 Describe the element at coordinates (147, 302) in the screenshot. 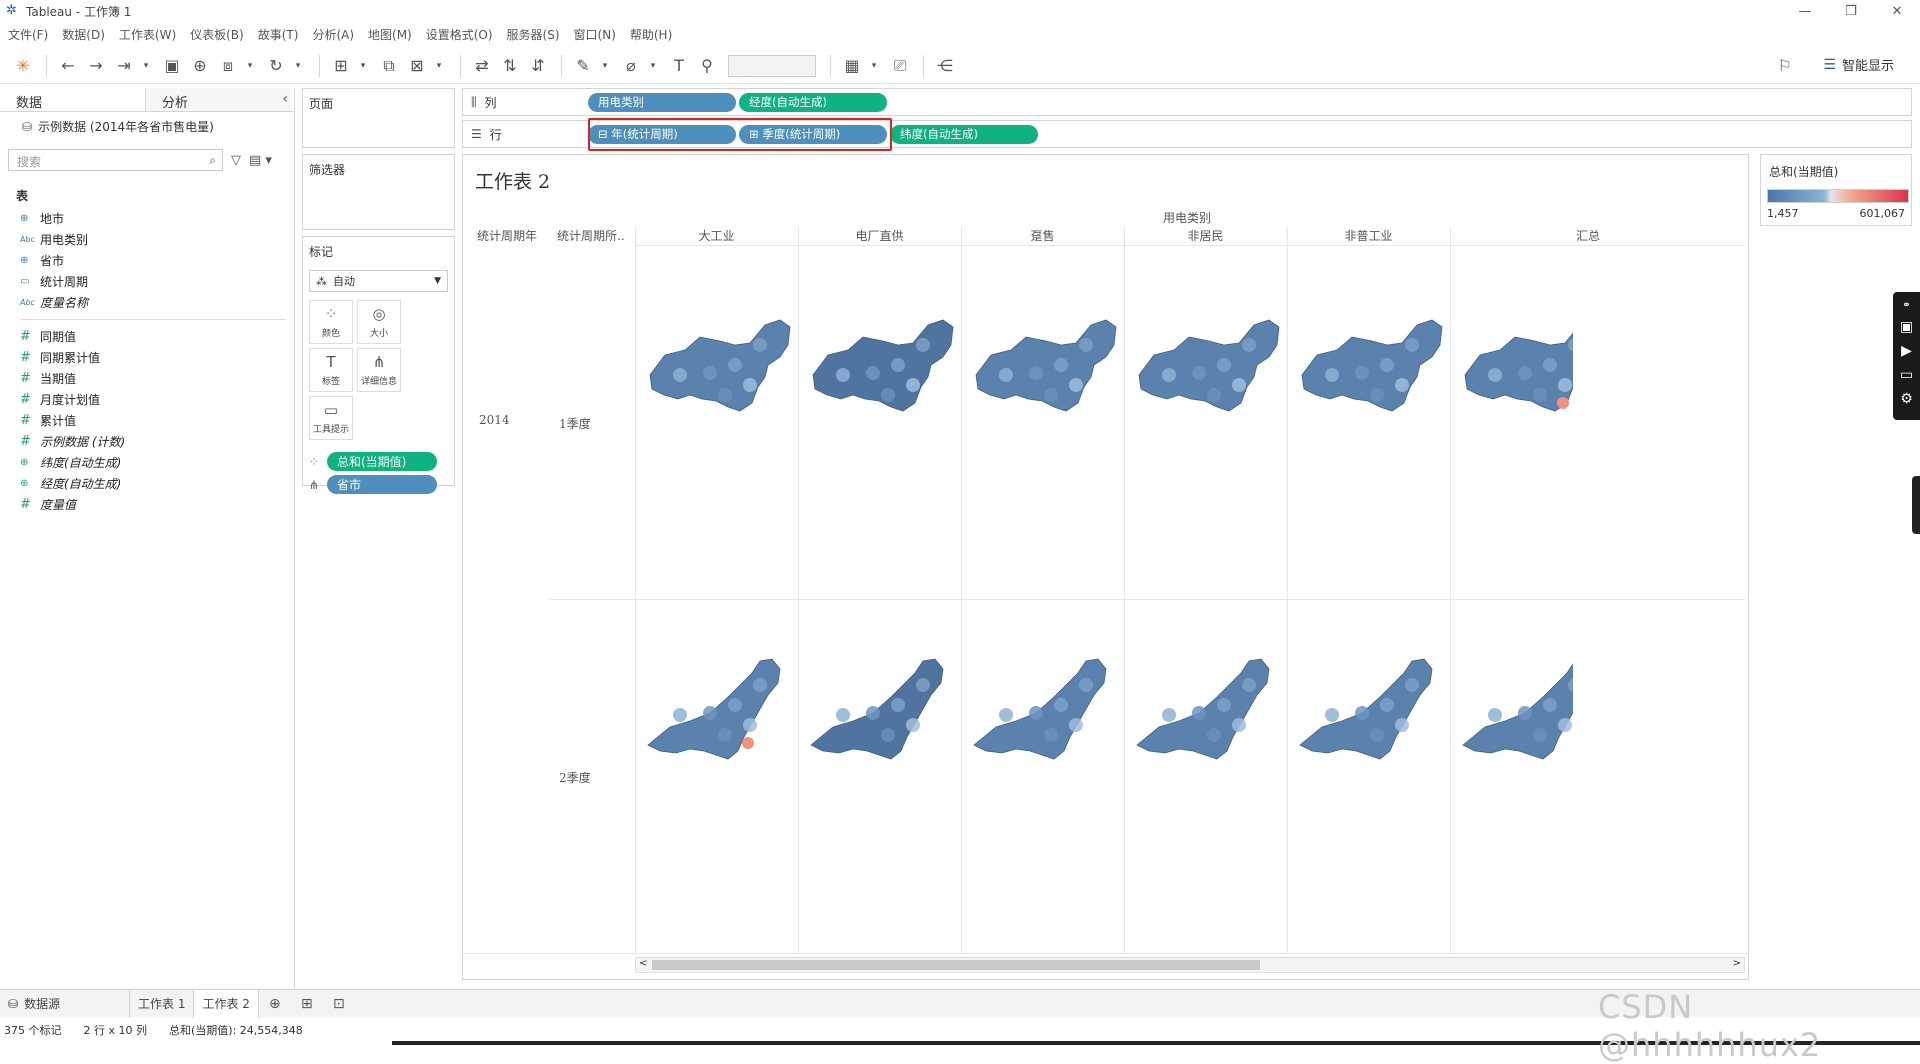

I see `field-item: Abc 度量名称` at that location.